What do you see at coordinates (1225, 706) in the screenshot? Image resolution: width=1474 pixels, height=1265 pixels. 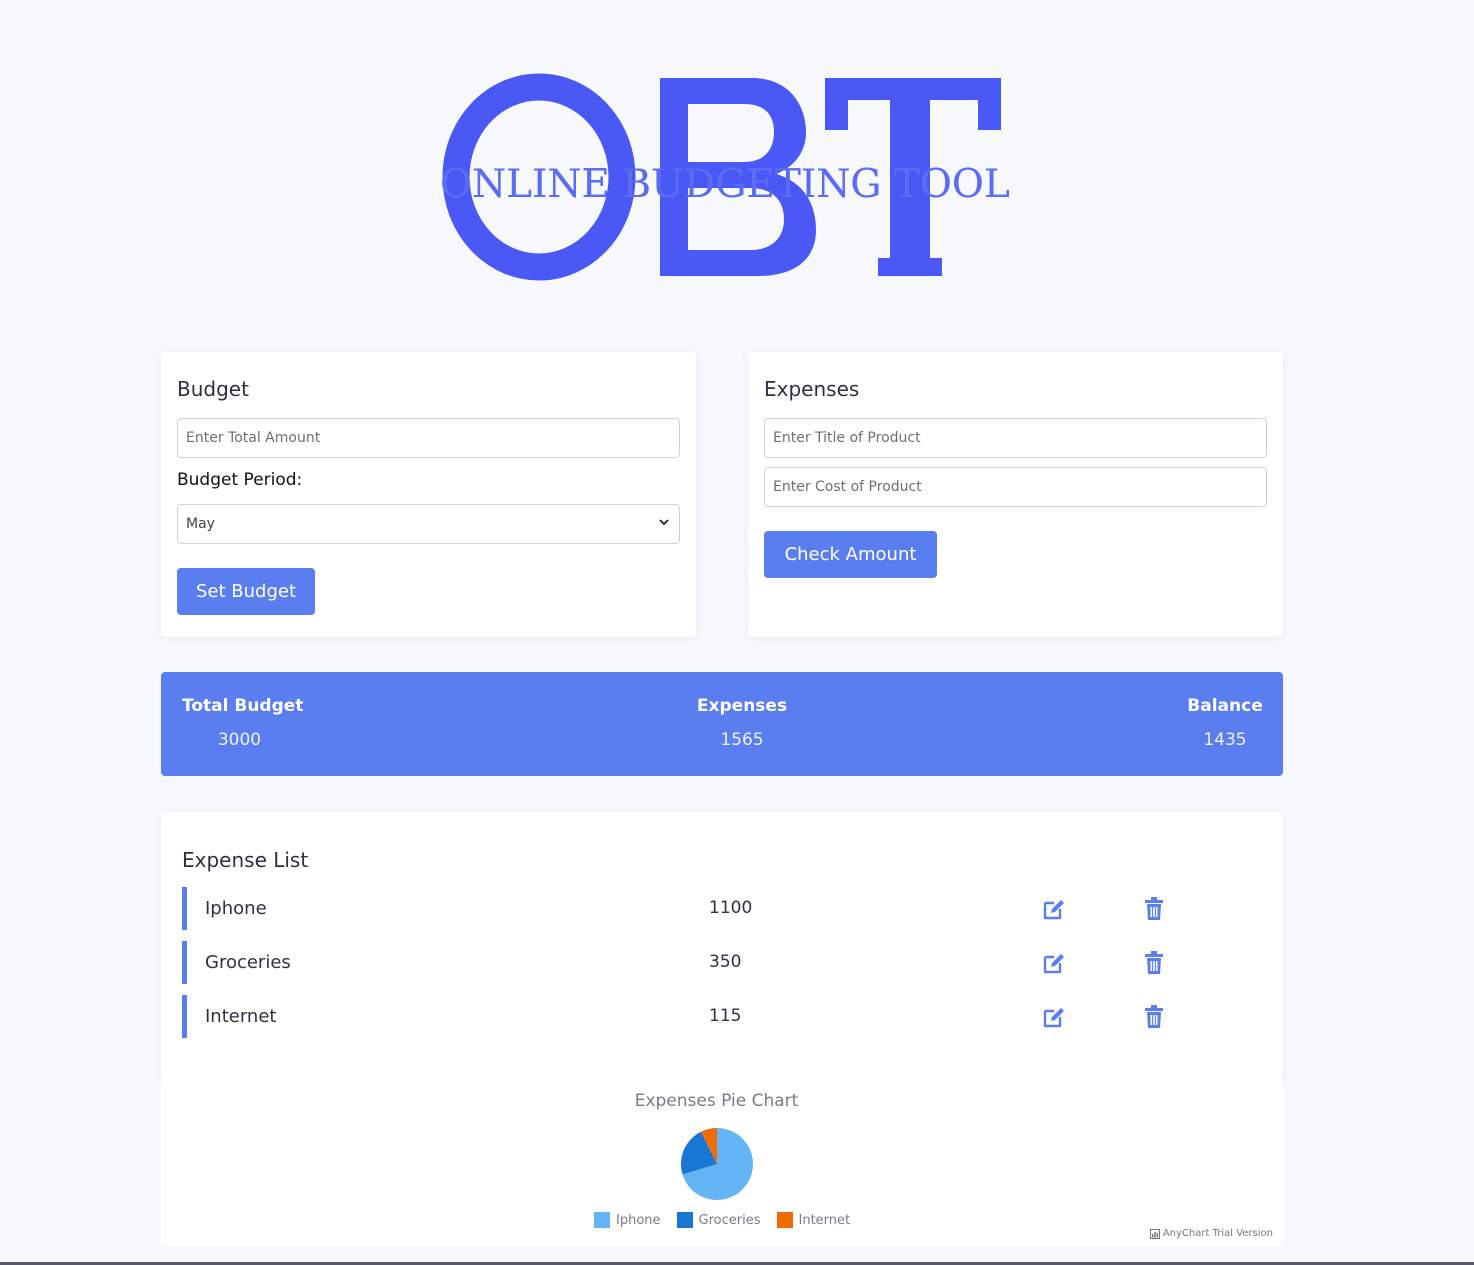 I see `balance-label: Balance` at bounding box center [1225, 706].